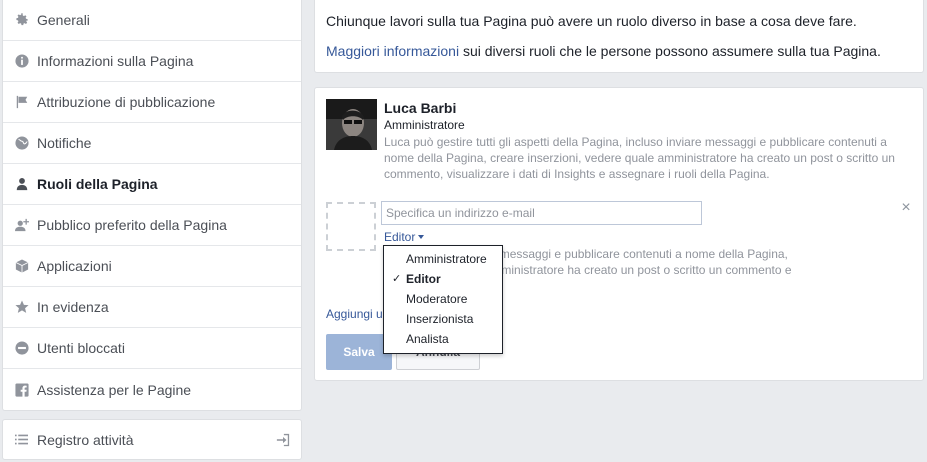 Image resolution: width=927 pixels, height=462 pixels. Describe the element at coordinates (21, 143) in the screenshot. I see `globe-icon` at that location.